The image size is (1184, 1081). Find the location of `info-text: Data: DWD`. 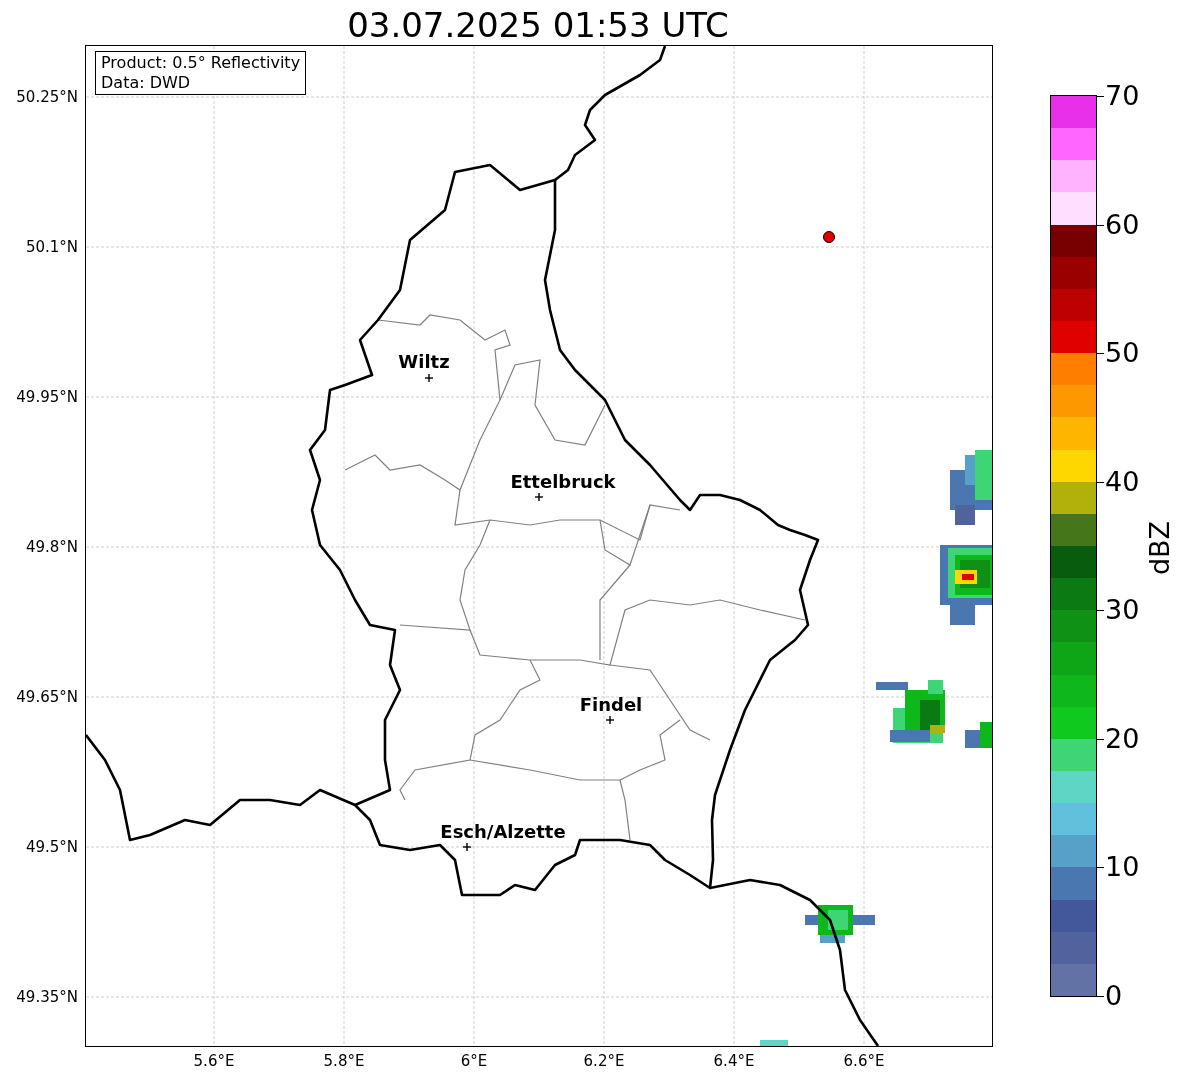

info-text: Data: DWD is located at coordinates (146, 83).